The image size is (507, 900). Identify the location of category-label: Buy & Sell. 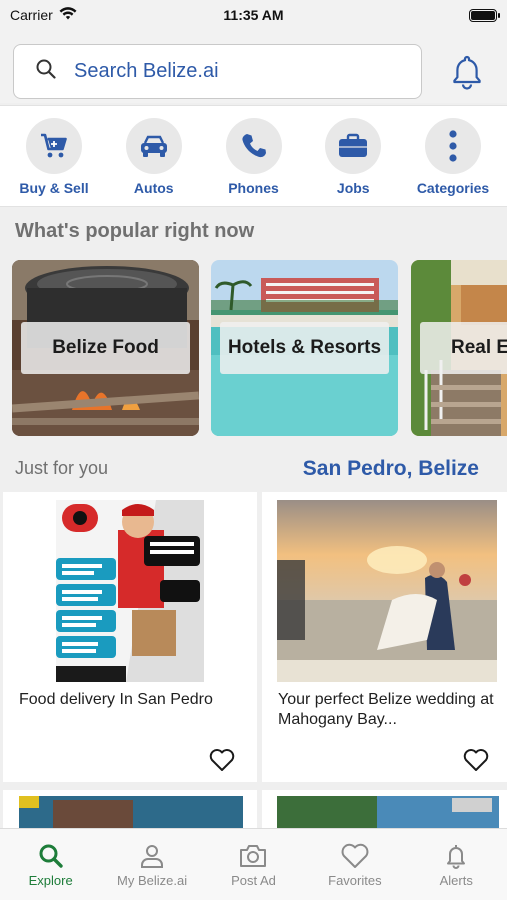
(54, 188).